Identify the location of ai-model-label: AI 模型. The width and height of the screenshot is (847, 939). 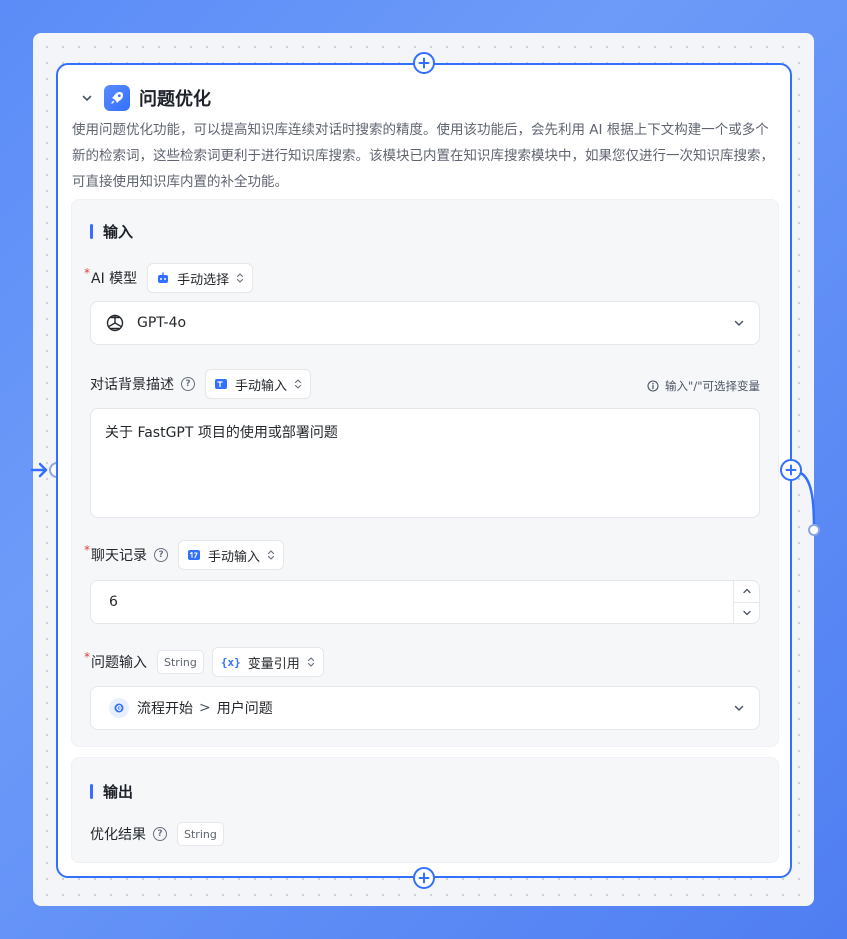
(114, 279).